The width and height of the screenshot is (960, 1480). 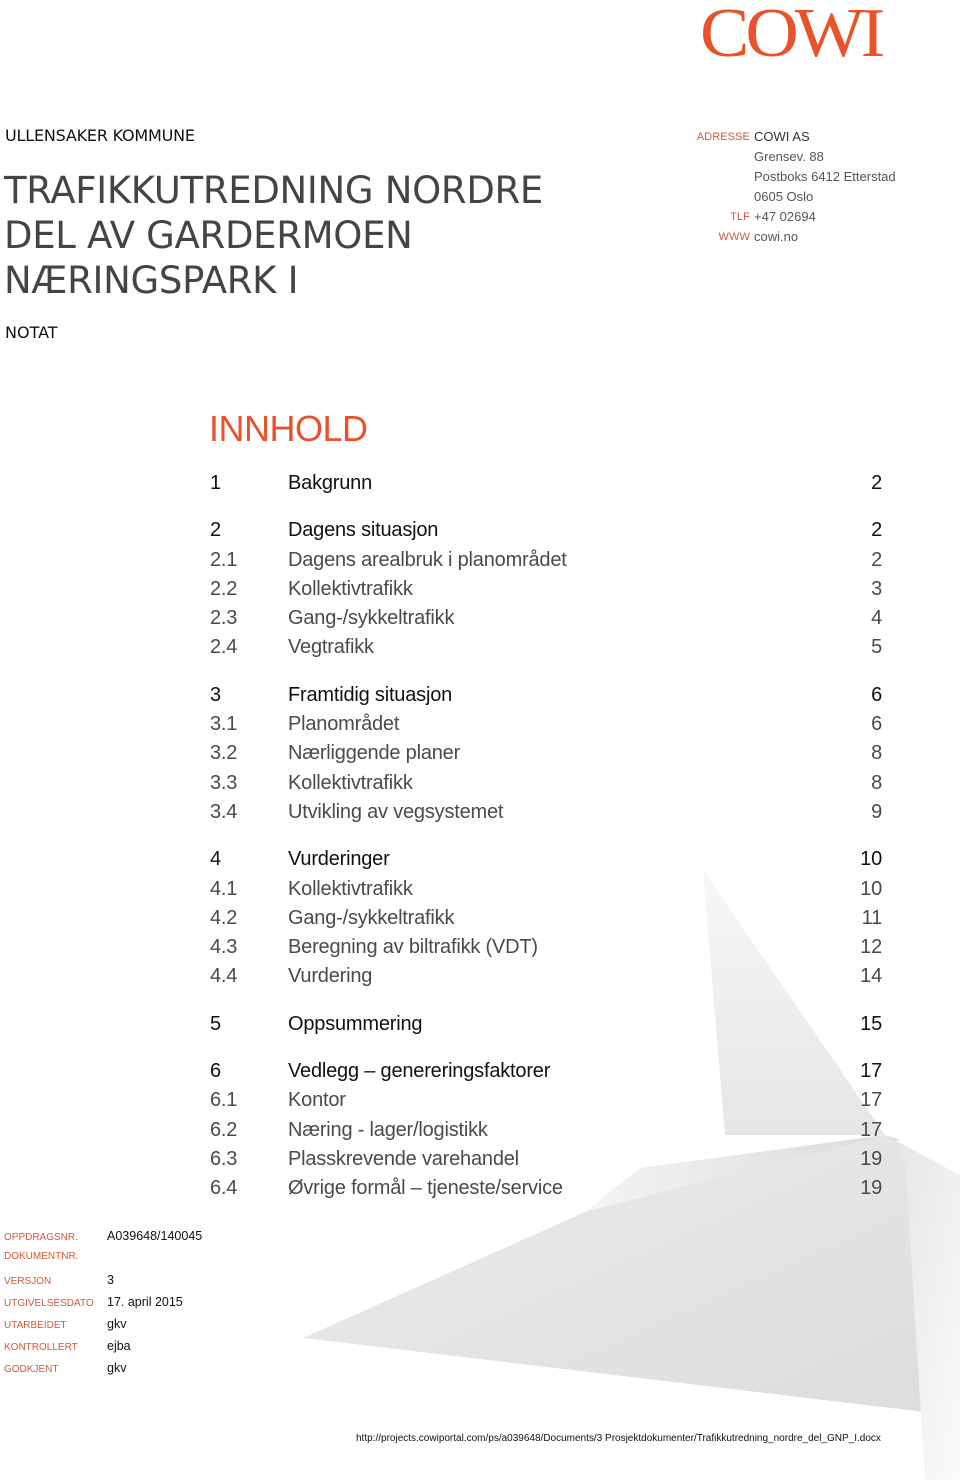 I want to click on toc-entry: 6.4 Øvrige formål – tjeneste/service 19, so click(x=546, y=1191).